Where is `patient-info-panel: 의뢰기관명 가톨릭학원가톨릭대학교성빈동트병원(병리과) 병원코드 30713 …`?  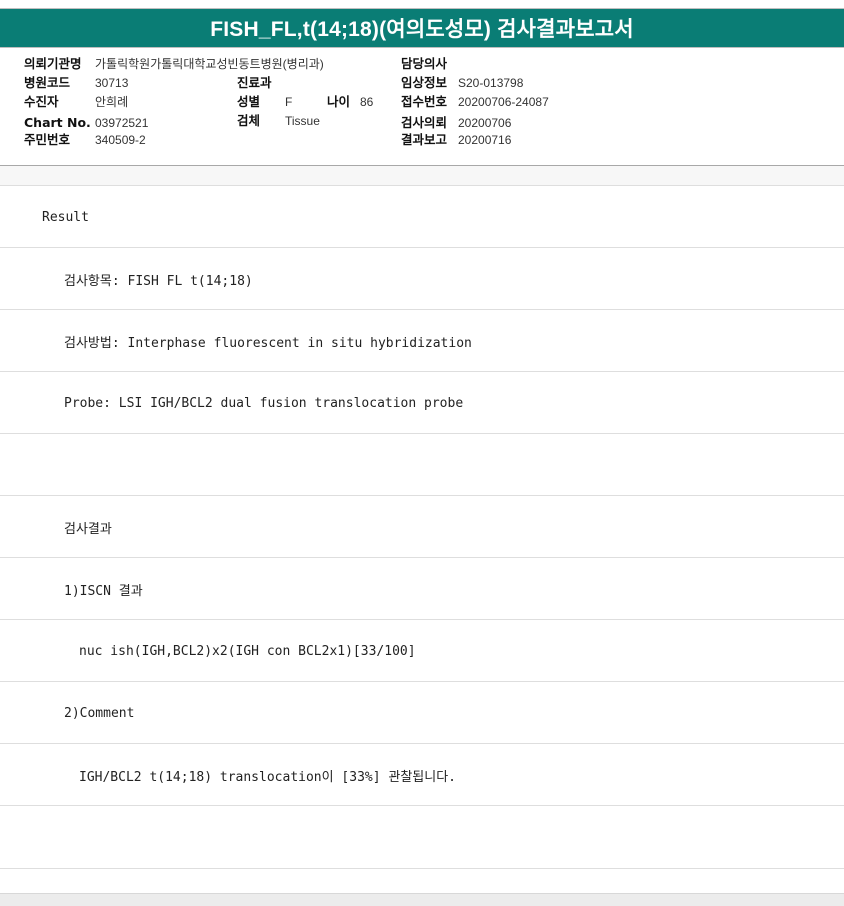
patient-info-panel: 의뢰기관명 가톨릭학원가톨릭대학교성빈동트병원(병리과) 병원코드 30713 … is located at coordinates (422, 107).